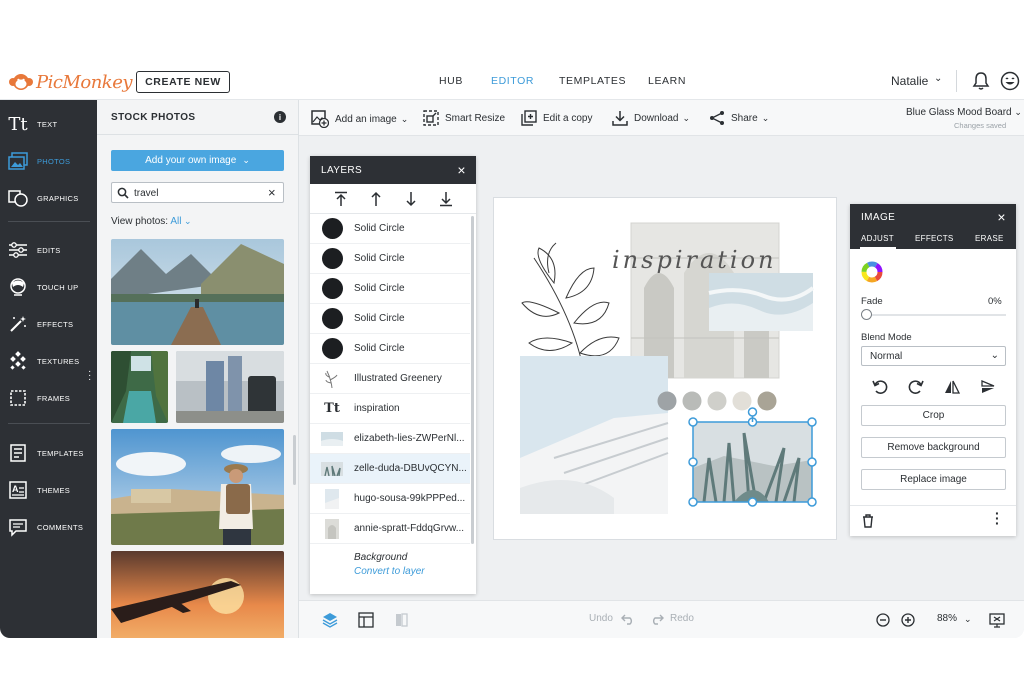 The height and width of the screenshot is (697, 1024). I want to click on canvas-image-stairs, so click(594, 435).